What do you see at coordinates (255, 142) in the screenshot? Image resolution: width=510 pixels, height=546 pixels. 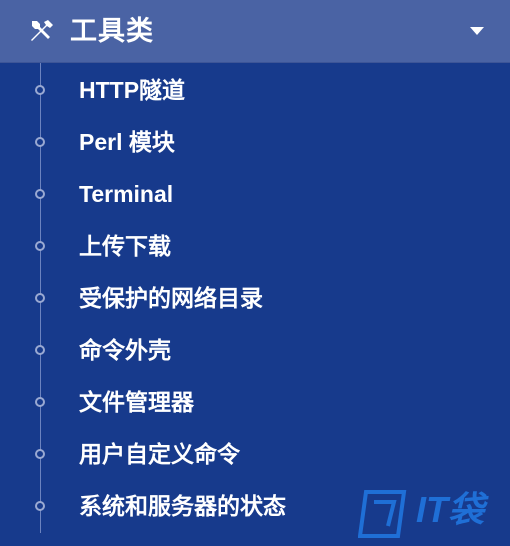 I see `menu-item-perl-modules: Perl 模块` at bounding box center [255, 142].